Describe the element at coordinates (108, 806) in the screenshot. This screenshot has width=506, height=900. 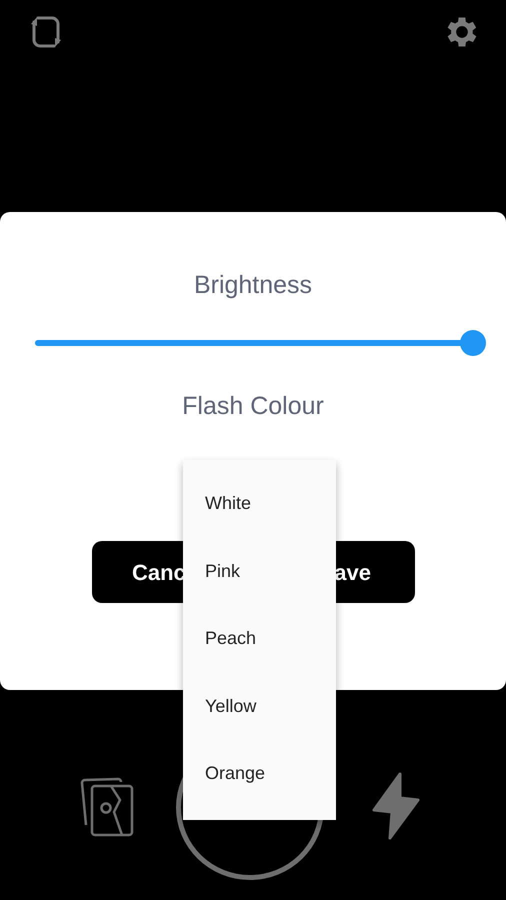
I see `gallery-icon` at that location.